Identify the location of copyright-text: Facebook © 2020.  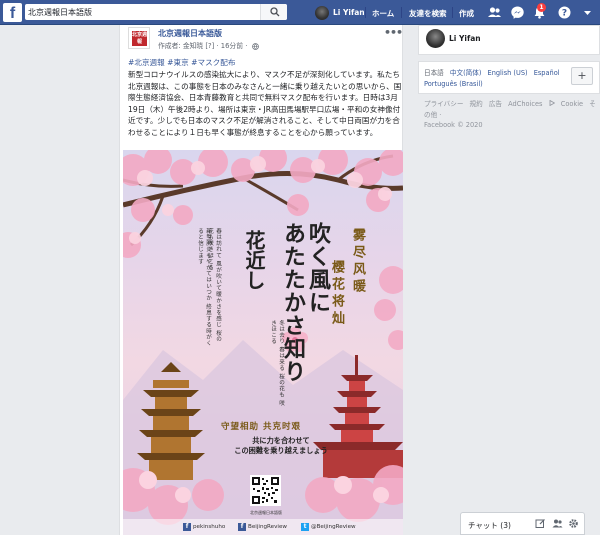
(453, 125).